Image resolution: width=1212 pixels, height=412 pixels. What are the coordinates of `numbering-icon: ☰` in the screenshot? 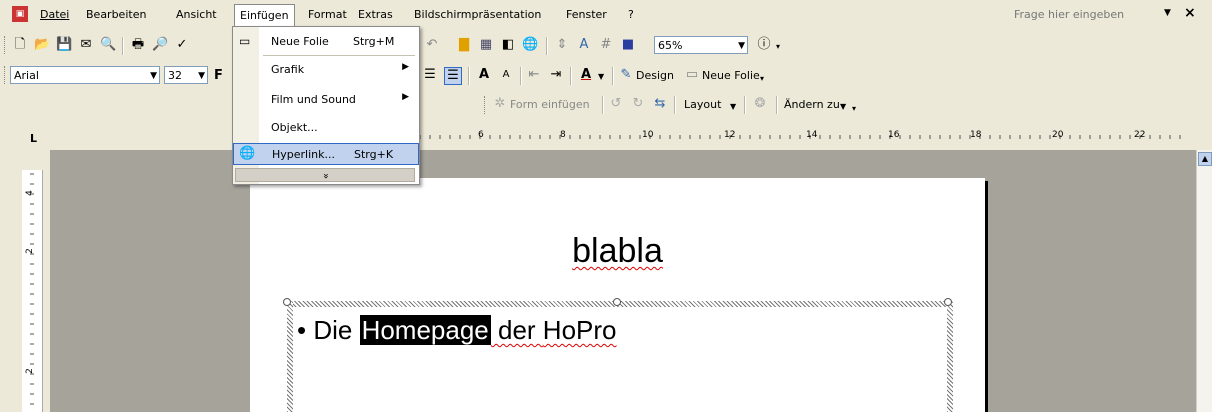 It's located at (430, 75).